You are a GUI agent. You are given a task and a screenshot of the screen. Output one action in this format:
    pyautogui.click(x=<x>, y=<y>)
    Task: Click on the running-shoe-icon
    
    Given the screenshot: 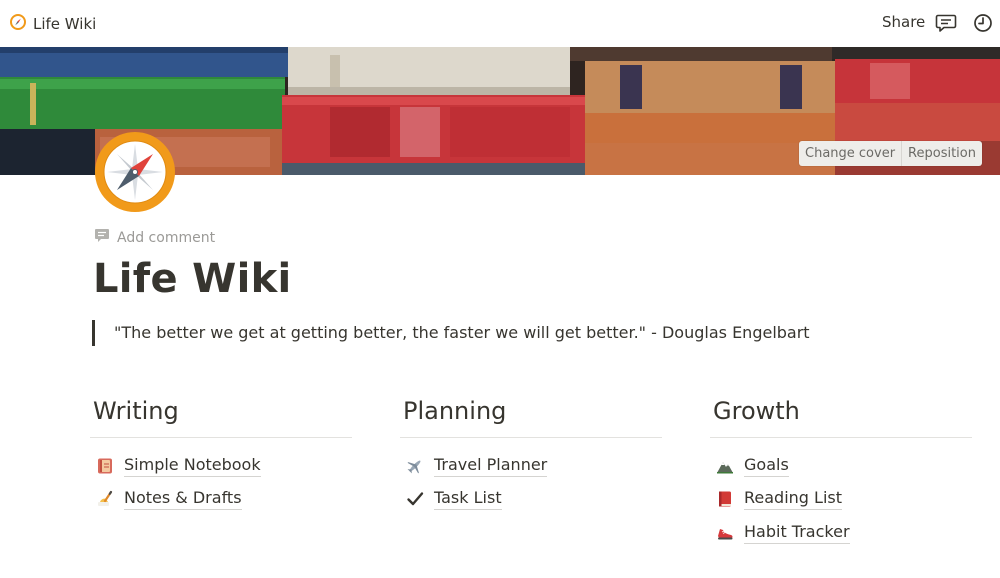 What is the action you would take?
    pyautogui.click(x=725, y=533)
    